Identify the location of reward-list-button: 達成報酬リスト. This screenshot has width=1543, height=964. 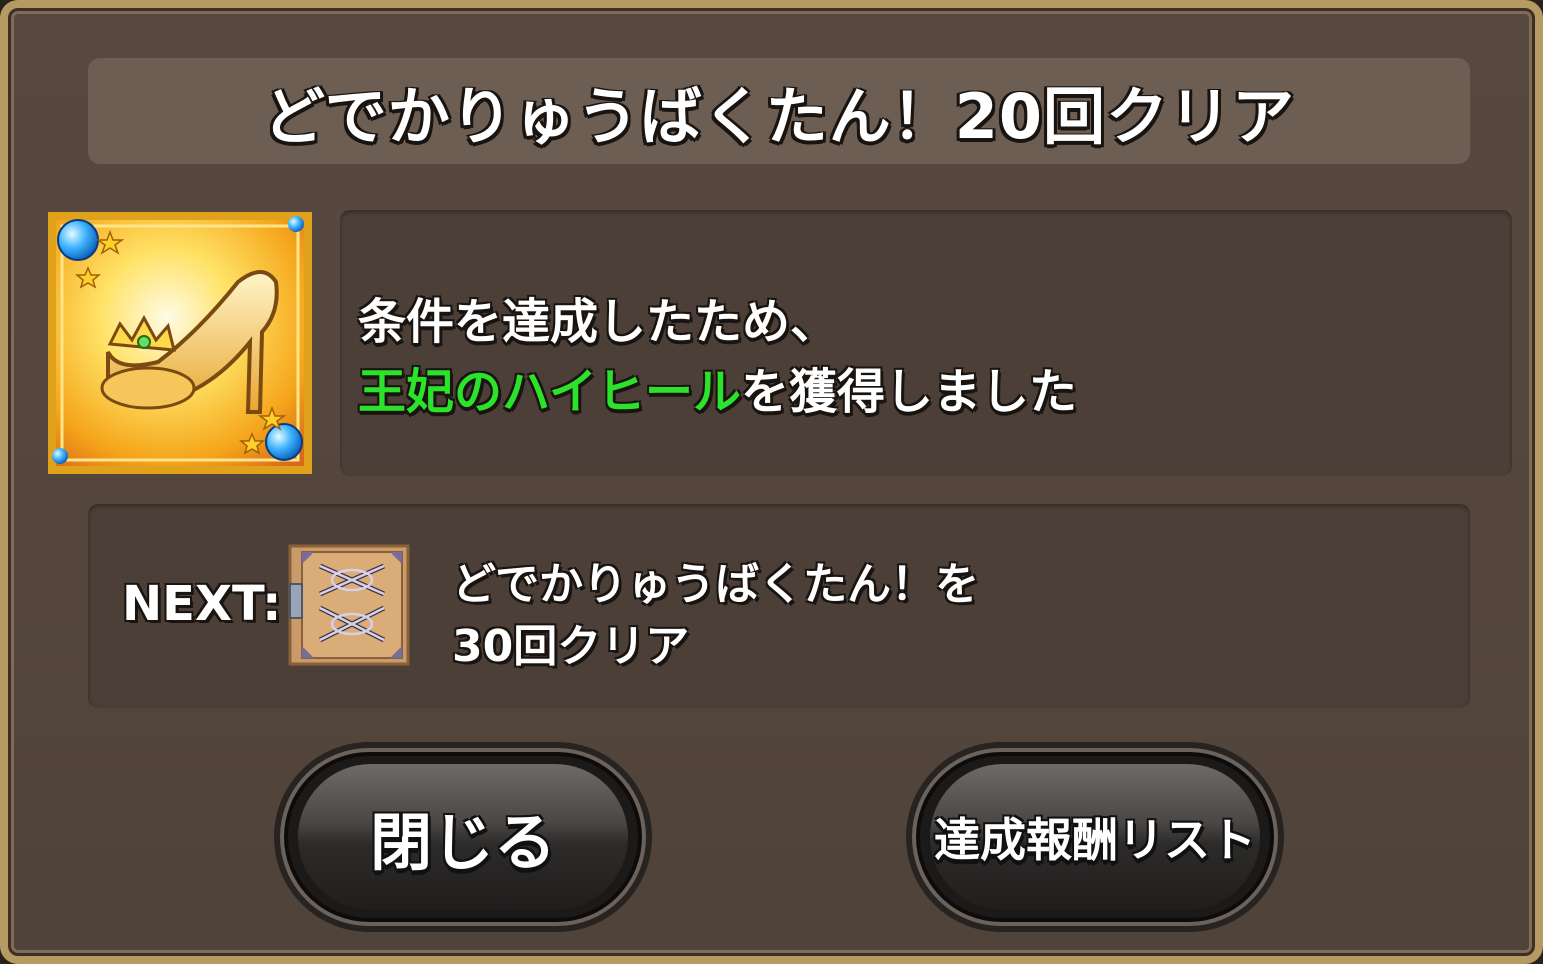
(1095, 837).